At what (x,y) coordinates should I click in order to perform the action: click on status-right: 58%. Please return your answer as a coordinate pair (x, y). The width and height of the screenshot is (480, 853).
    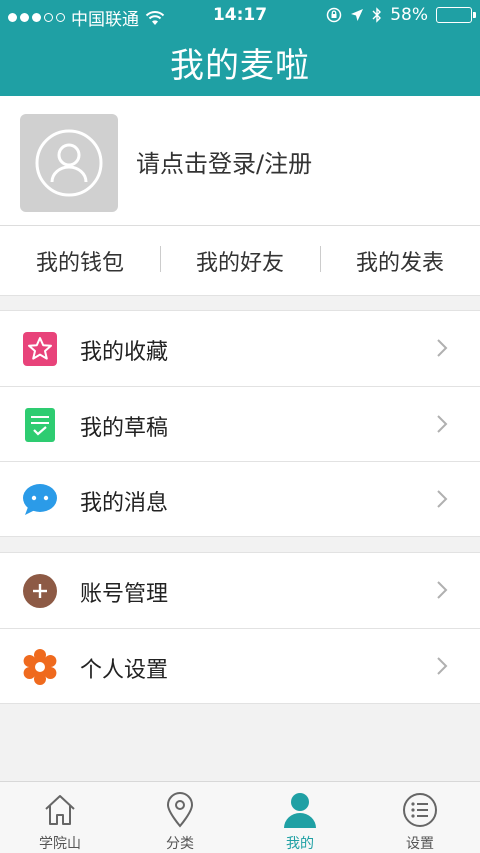
    Looking at the image, I should click on (401, 15).